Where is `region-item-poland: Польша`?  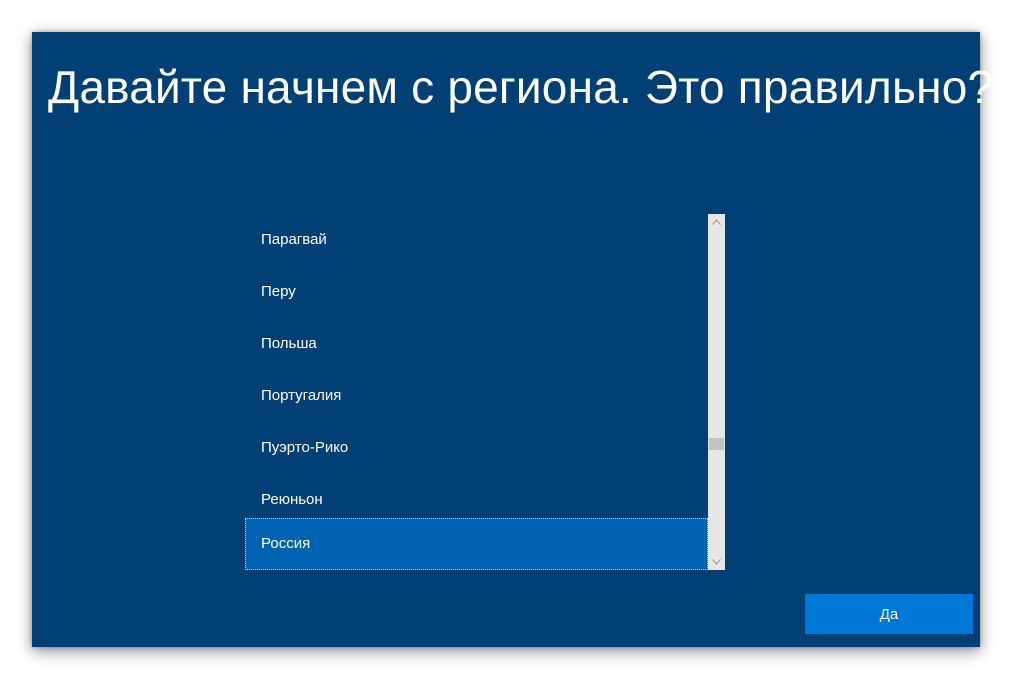
region-item-poland: Польша is located at coordinates (476, 344).